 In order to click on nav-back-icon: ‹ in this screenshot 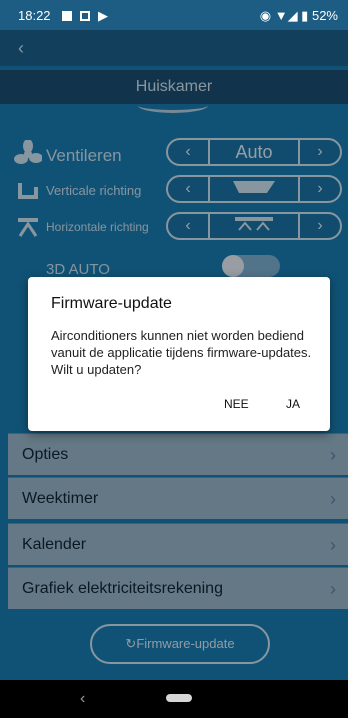, I will do `click(82, 699)`.